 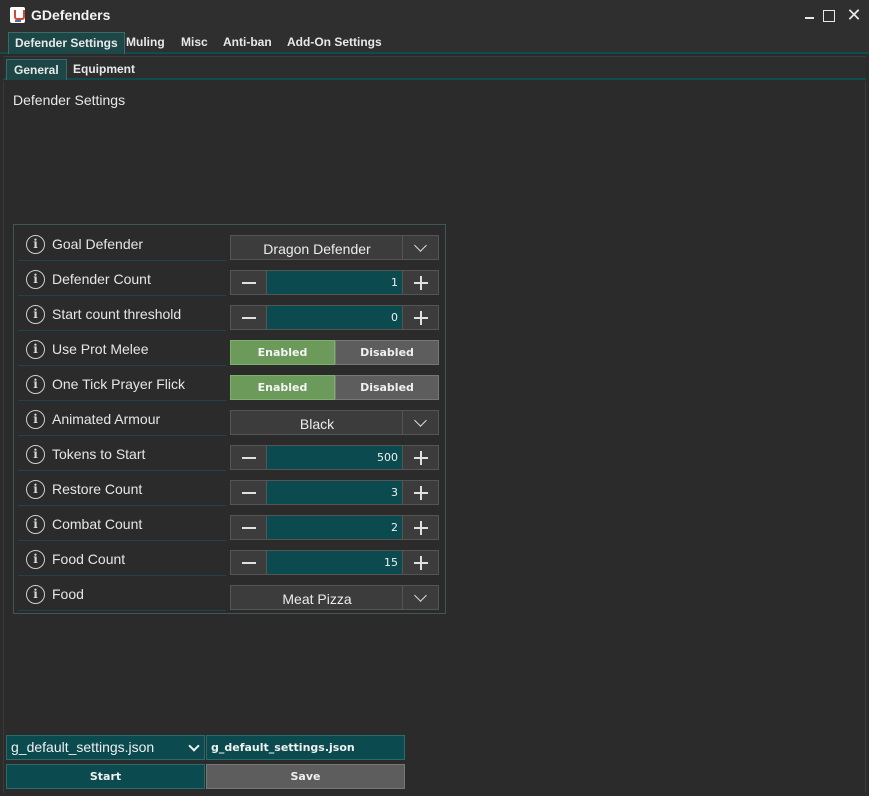 I want to click on setting-row-combat-count: i Combat Count 2, so click(x=231, y=524).